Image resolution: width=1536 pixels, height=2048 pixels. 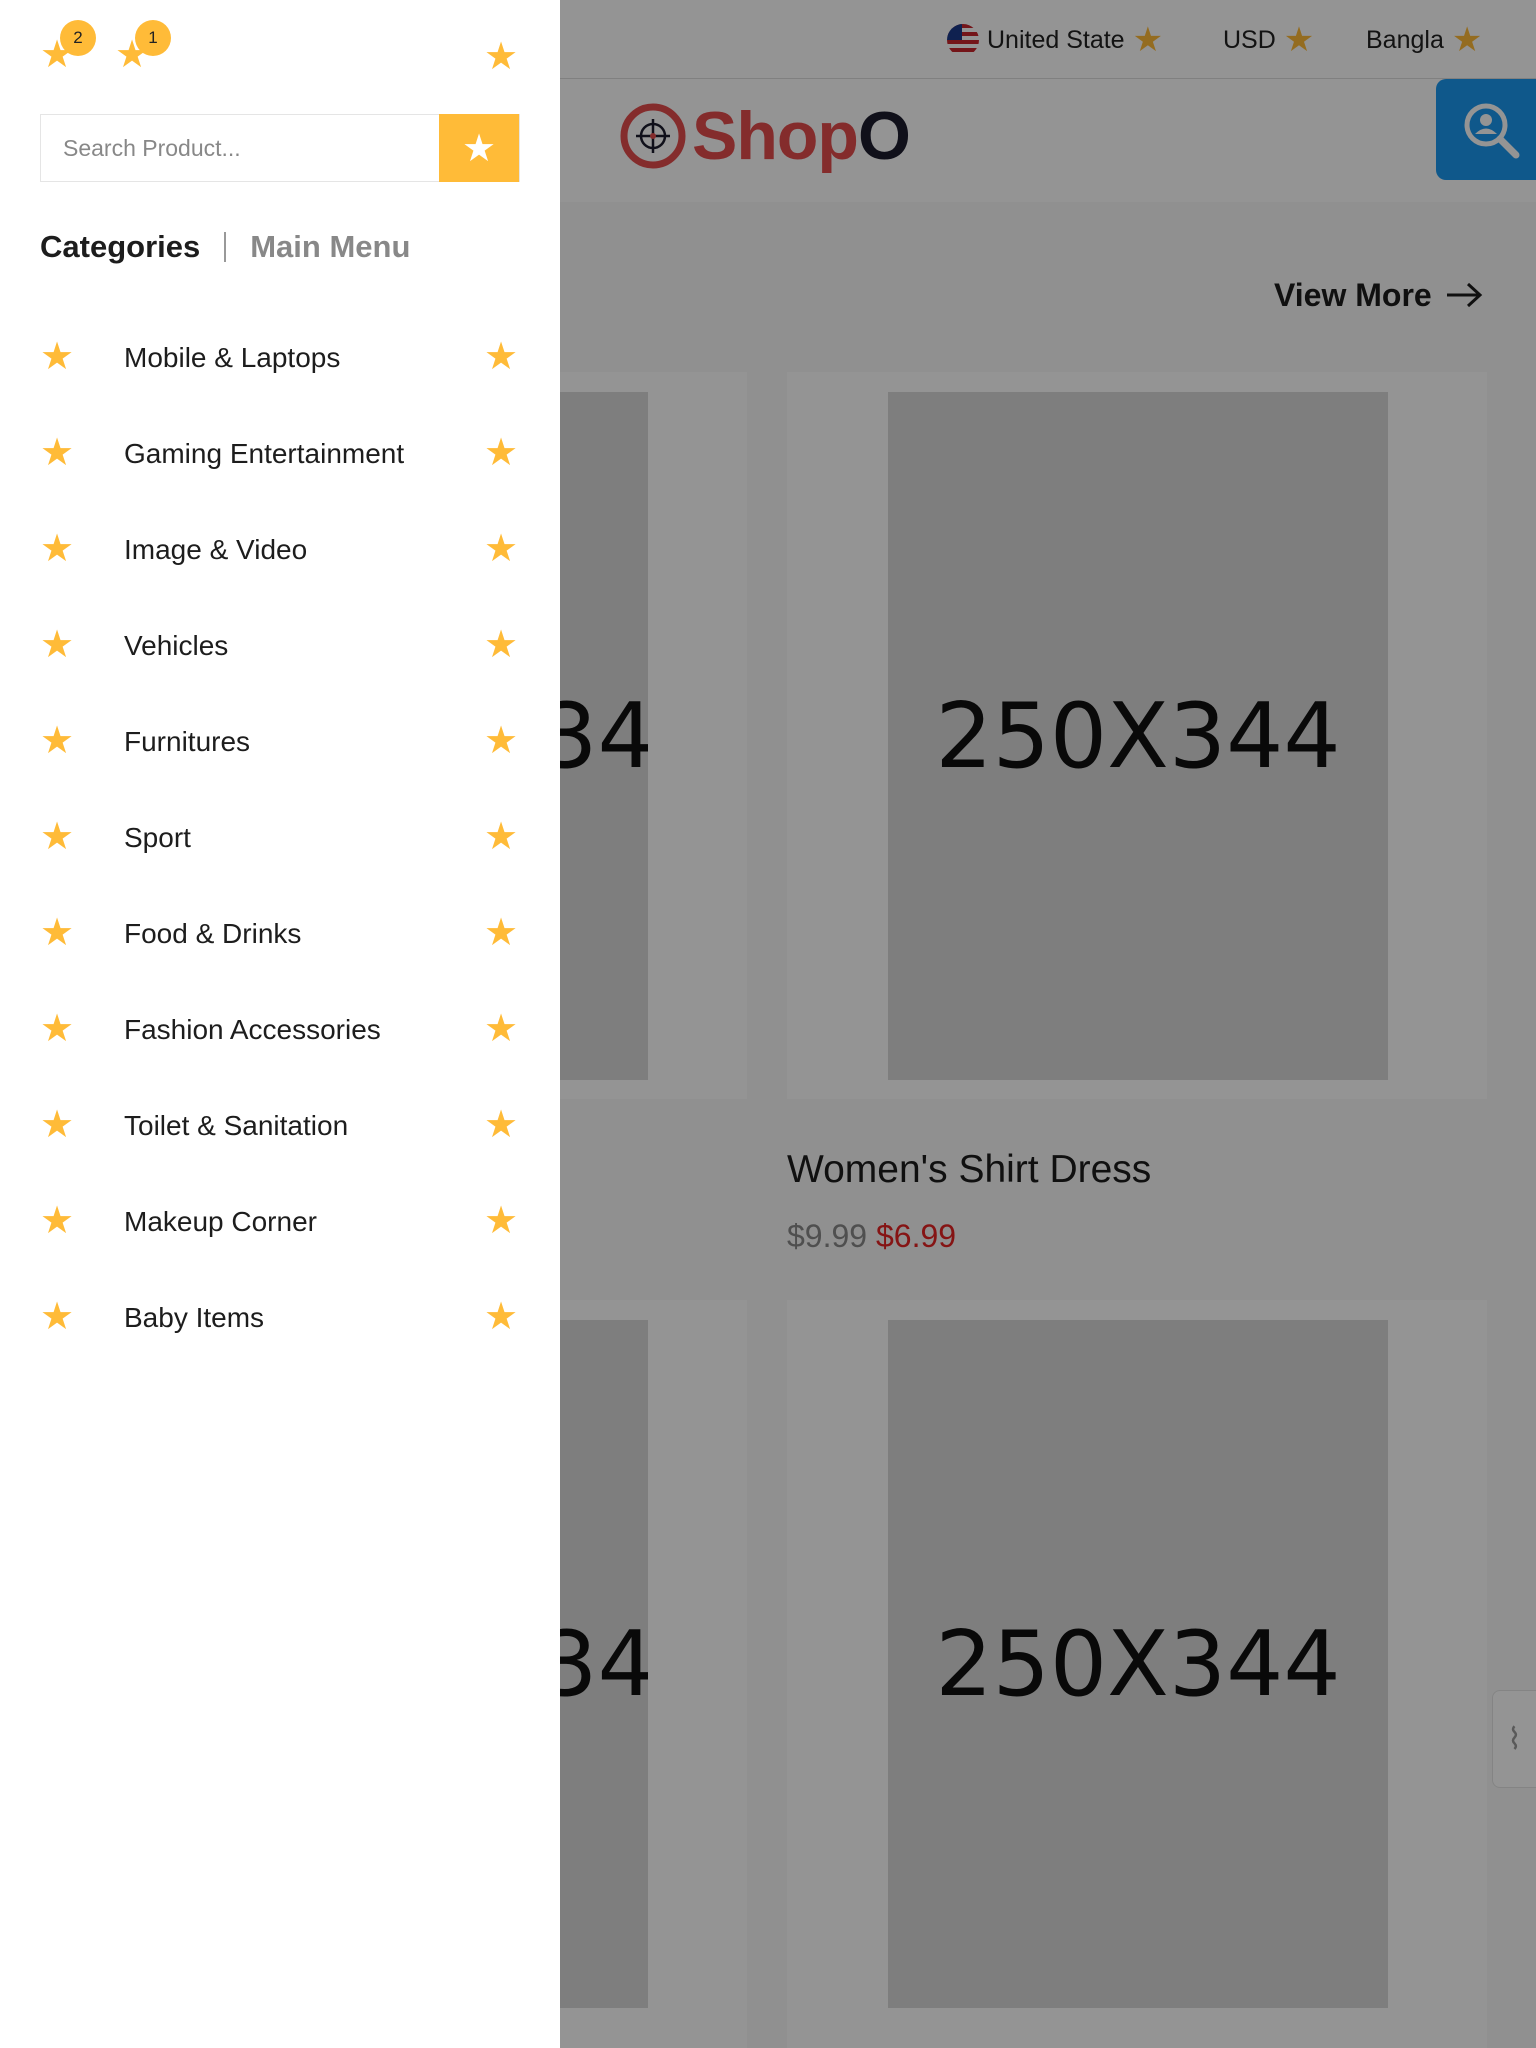 I want to click on category-item: ★ Toilet & Sanitation ★, so click(x=280, y=1126).